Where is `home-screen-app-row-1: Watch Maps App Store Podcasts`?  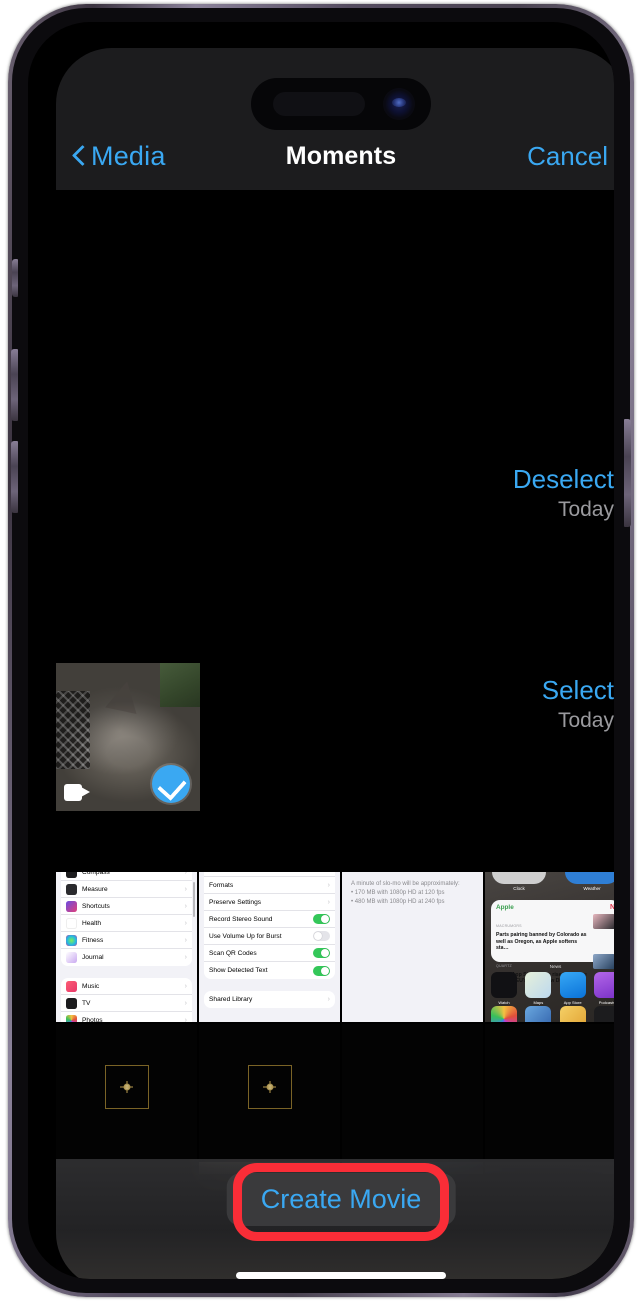 home-screen-app-row-1: Watch Maps App Store Podcasts is located at coordinates (552, 988).